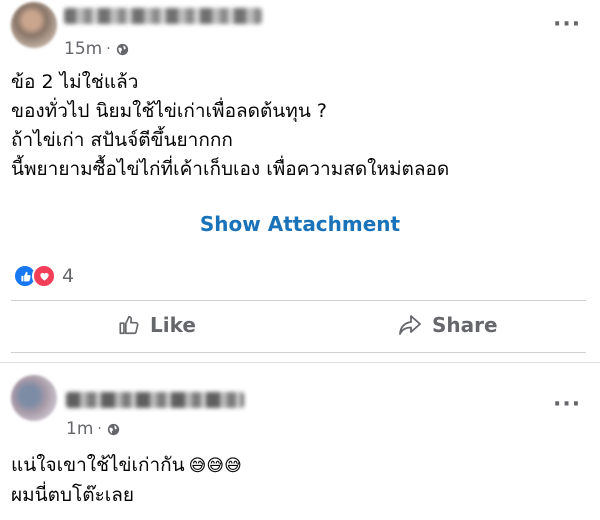 The width and height of the screenshot is (600, 520). I want to click on show-attachment-label: Show Attachment, so click(300, 224).